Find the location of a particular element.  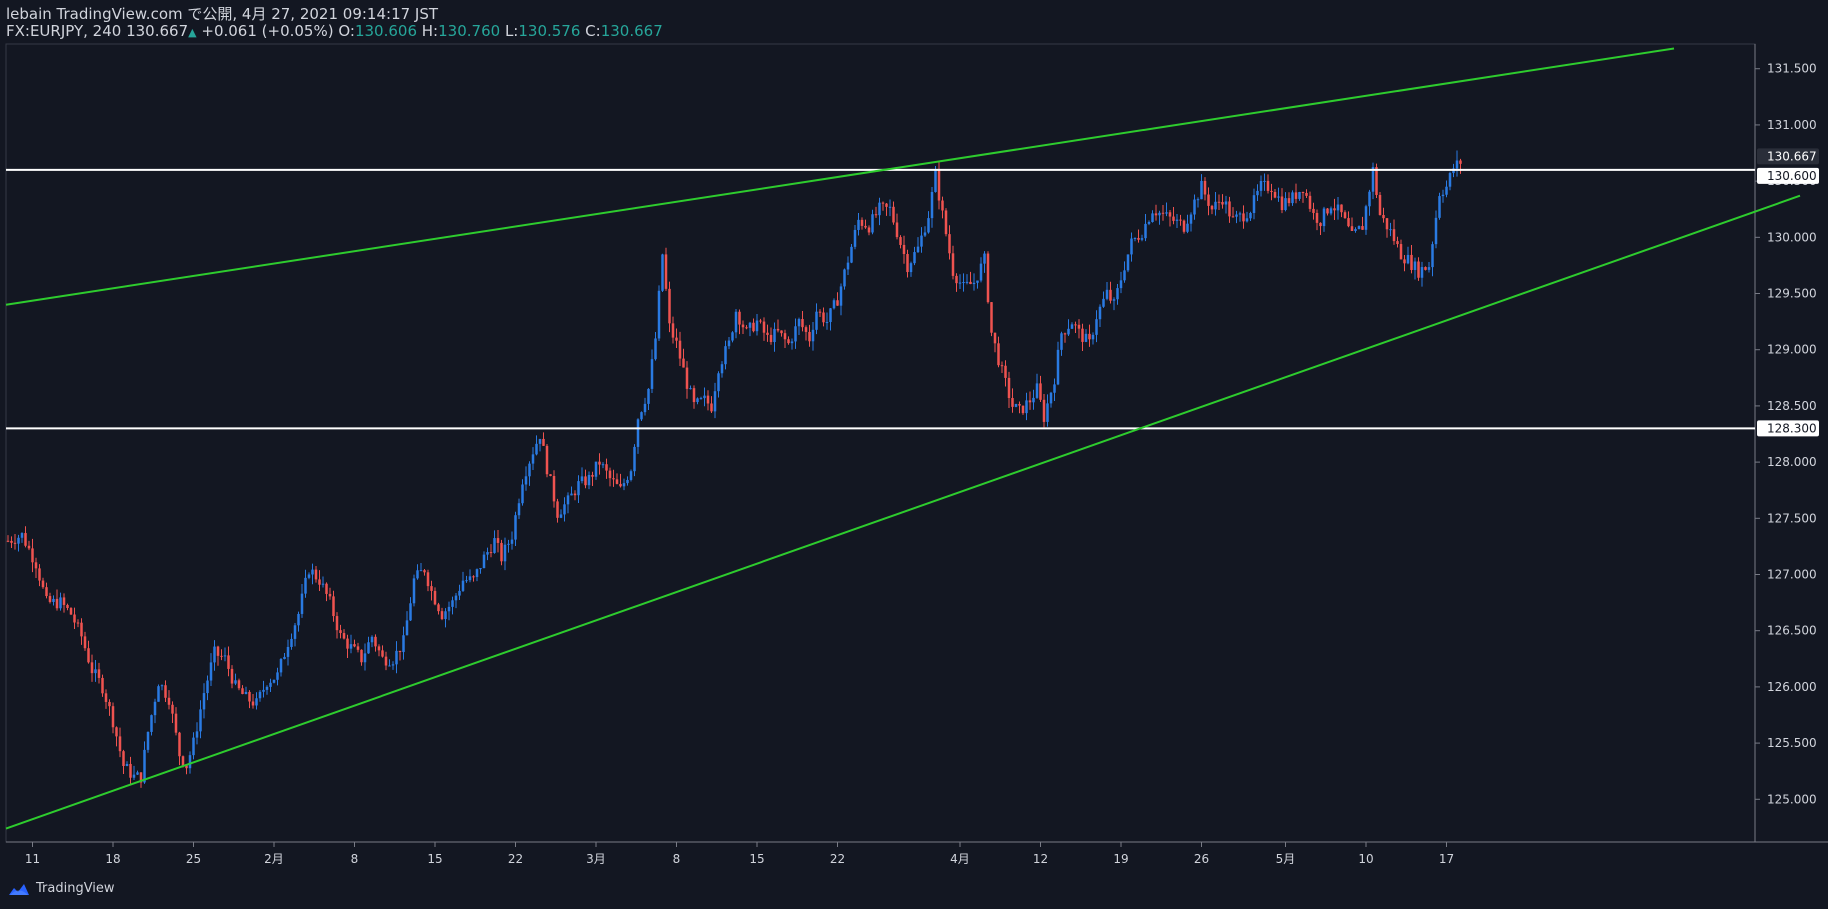

x-tick-label: 22 is located at coordinates (515, 859).